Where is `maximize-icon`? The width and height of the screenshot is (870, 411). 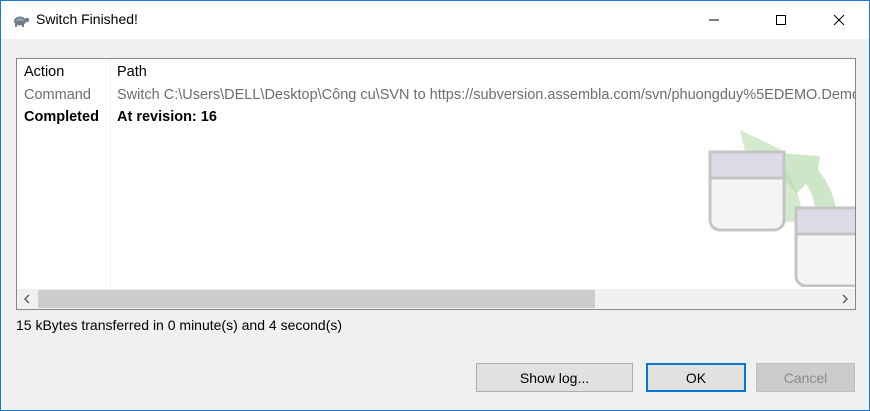
maximize-icon is located at coordinates (781, 20).